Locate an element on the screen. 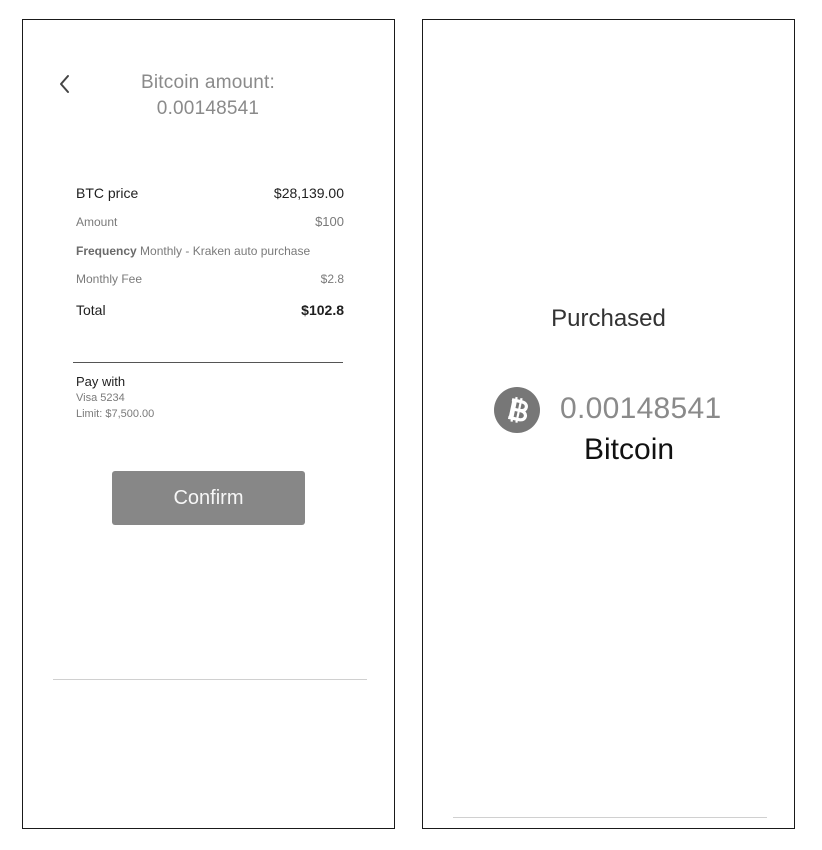 The width and height of the screenshot is (822, 850). title-label: Bitcoin amount: is located at coordinates (208, 82).